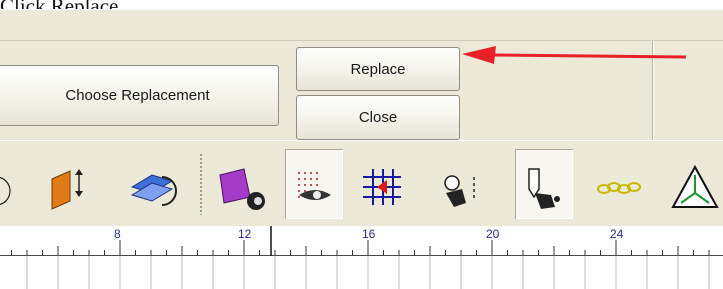  Describe the element at coordinates (459, 191) in the screenshot. I see `node-edit-icon` at that location.